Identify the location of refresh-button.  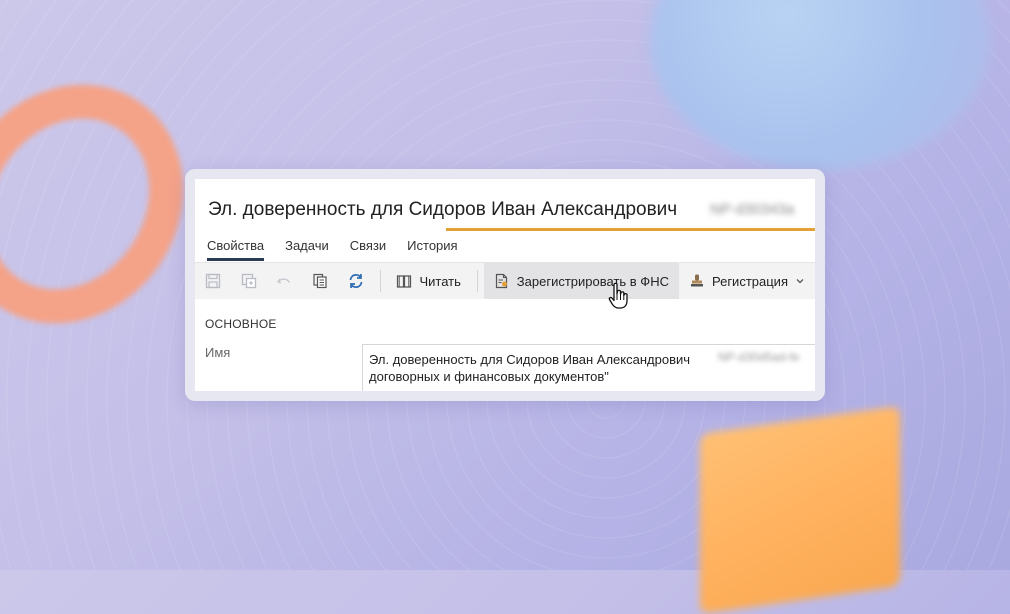
(356, 281).